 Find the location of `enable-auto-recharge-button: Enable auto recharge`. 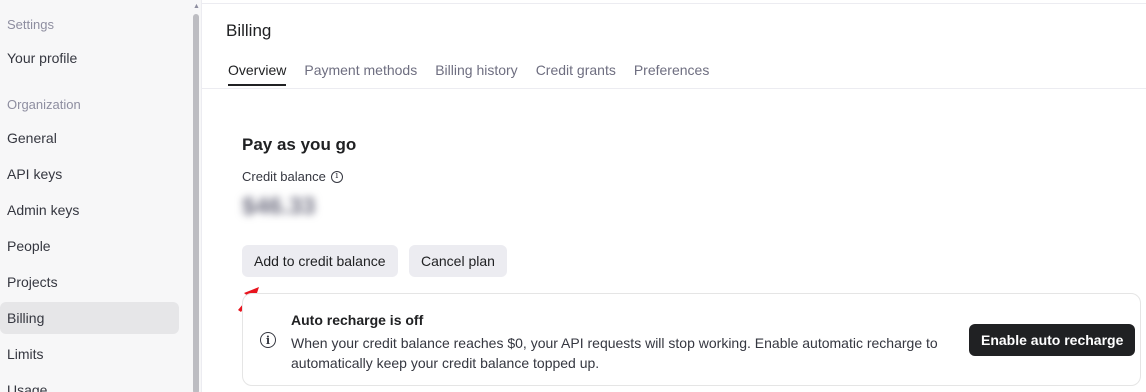

enable-auto-recharge-button: Enable auto recharge is located at coordinates (1052, 340).